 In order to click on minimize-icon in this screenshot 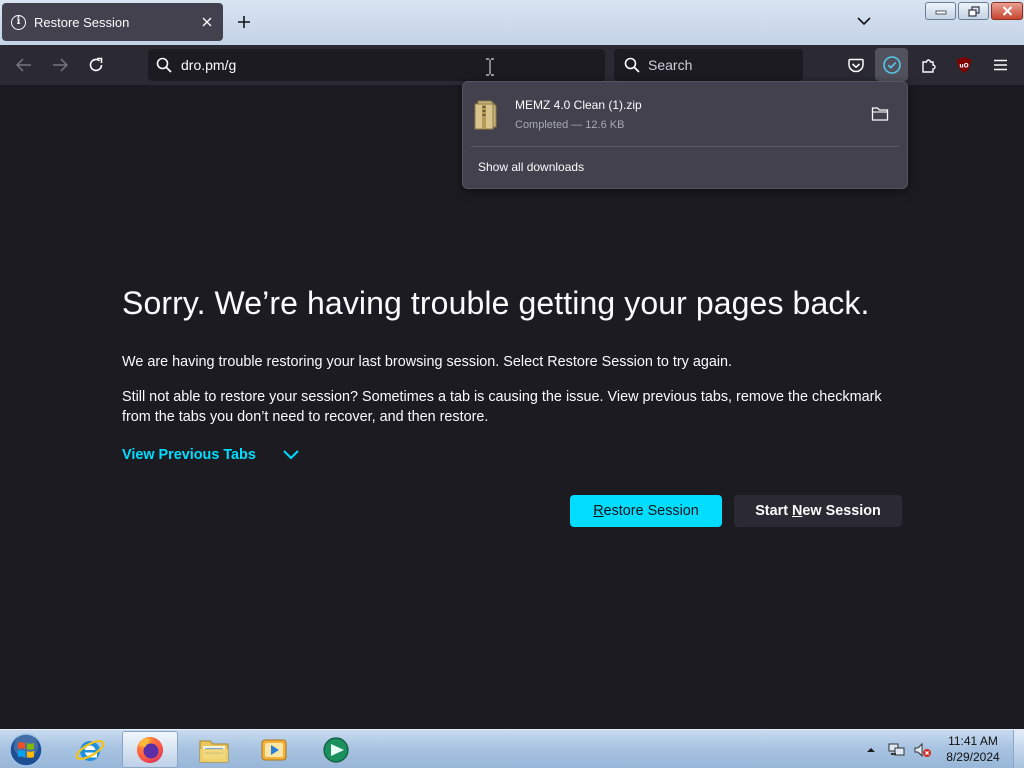, I will do `click(940, 12)`.